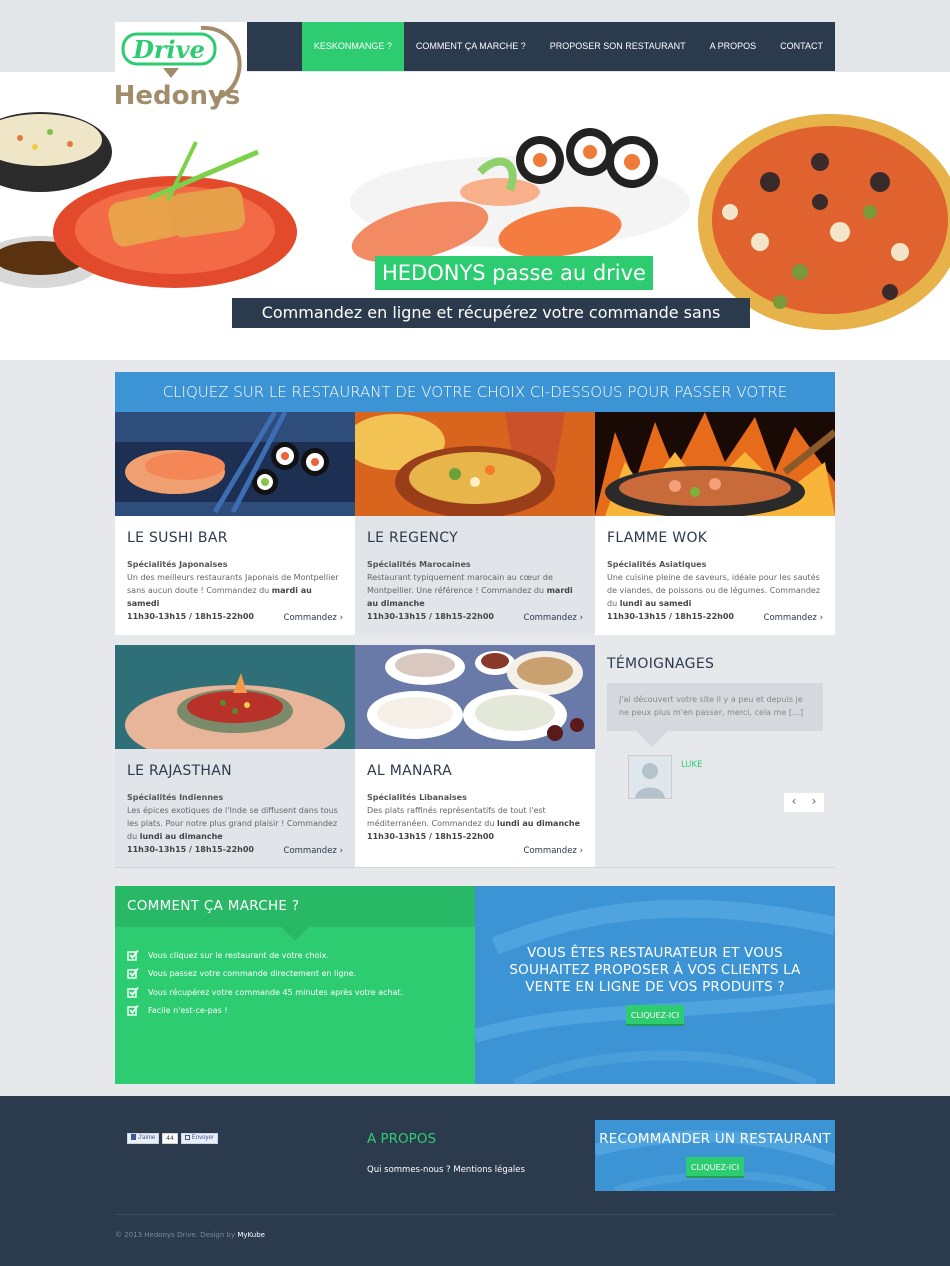  Describe the element at coordinates (352, 46) in the screenshot. I see `nav-item-keskonmange: KESKONMANGE ?` at that location.